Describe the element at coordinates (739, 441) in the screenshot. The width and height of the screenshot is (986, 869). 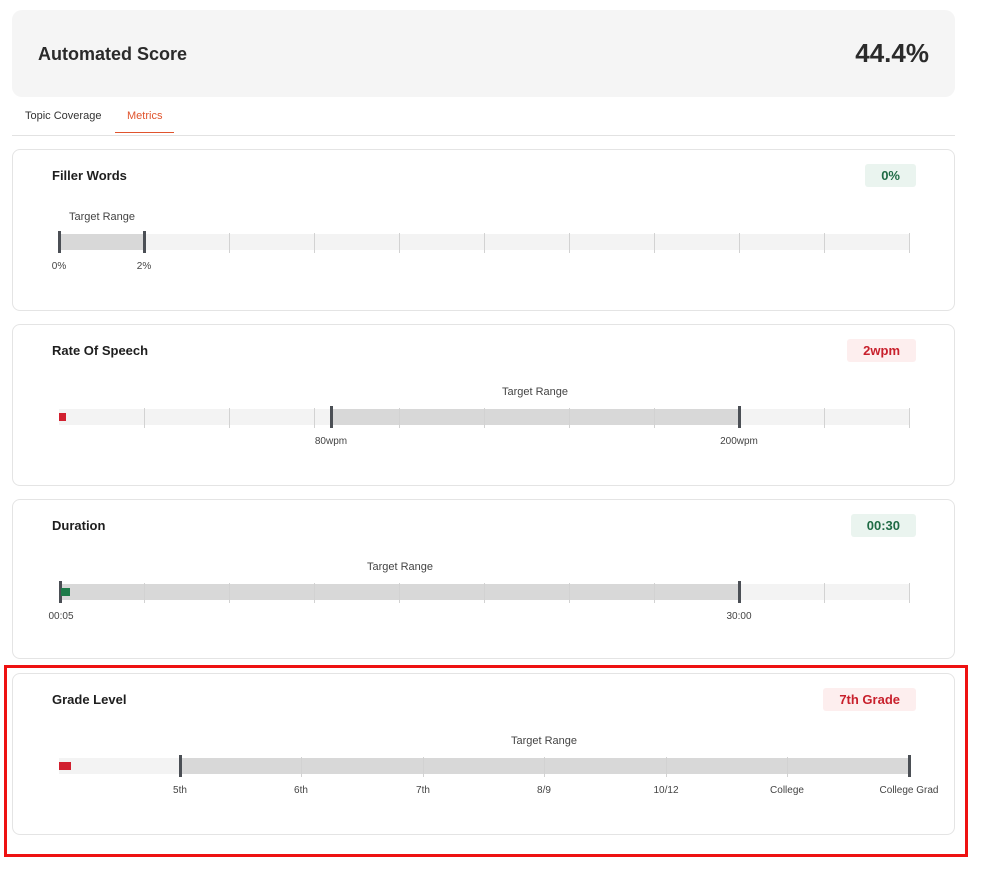
I see `range-end-label: 200wpm` at that location.